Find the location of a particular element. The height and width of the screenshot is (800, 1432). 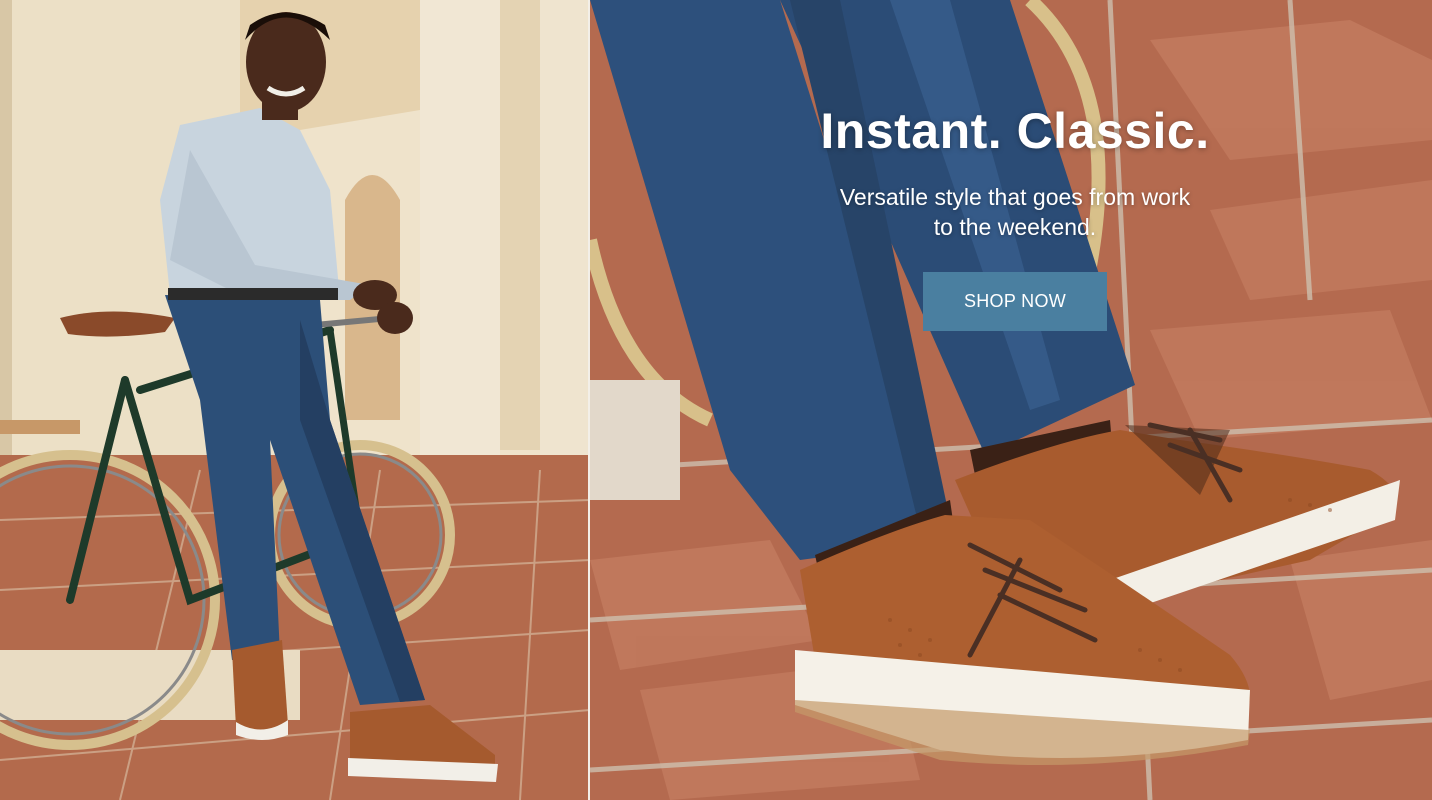

hero-headline: Instant. Classic. is located at coordinates (1015, 131).